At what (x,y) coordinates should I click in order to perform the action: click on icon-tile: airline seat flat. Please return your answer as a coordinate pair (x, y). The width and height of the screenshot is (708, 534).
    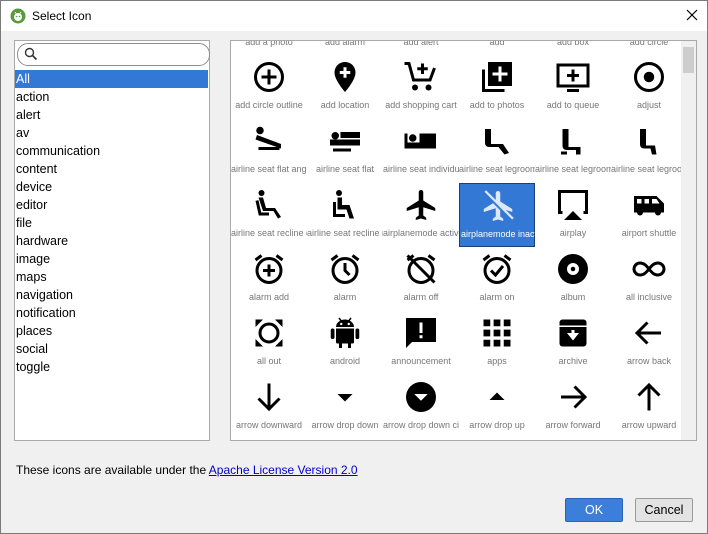
    Looking at the image, I should click on (345, 151).